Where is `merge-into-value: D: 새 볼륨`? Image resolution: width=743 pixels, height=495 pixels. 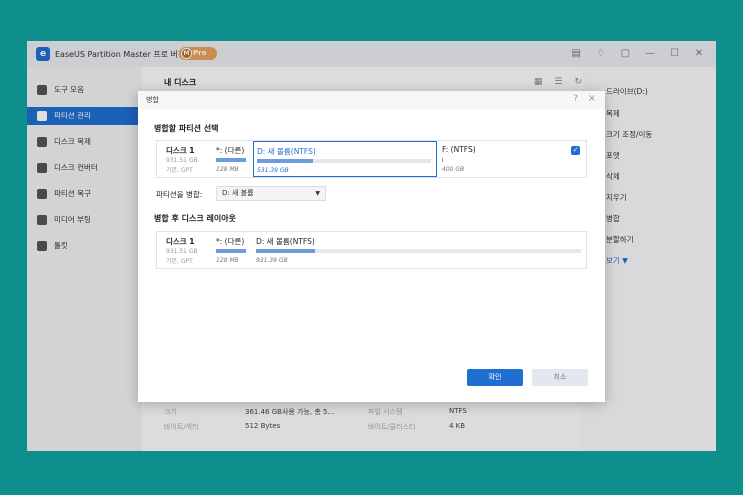
merge-into-value: D: 새 볼륨 is located at coordinates (238, 193).